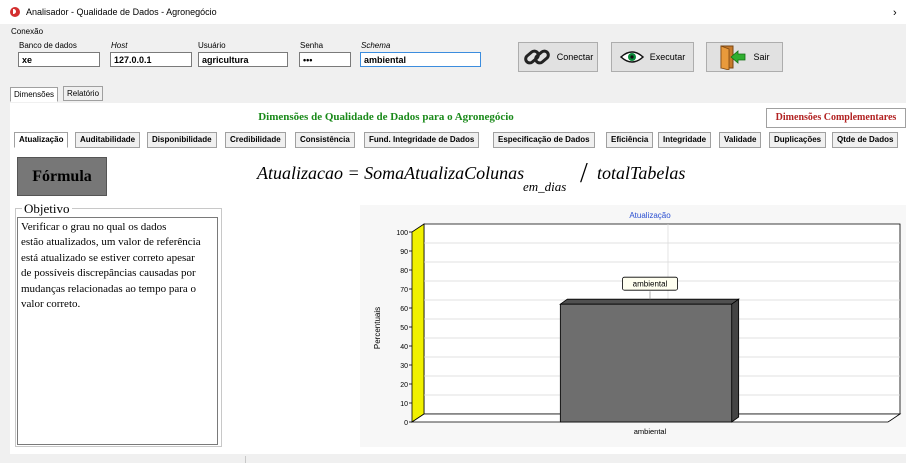 This screenshot has width=906, height=463. Describe the element at coordinates (740, 140) in the screenshot. I see `tab-validade: Validade` at that location.